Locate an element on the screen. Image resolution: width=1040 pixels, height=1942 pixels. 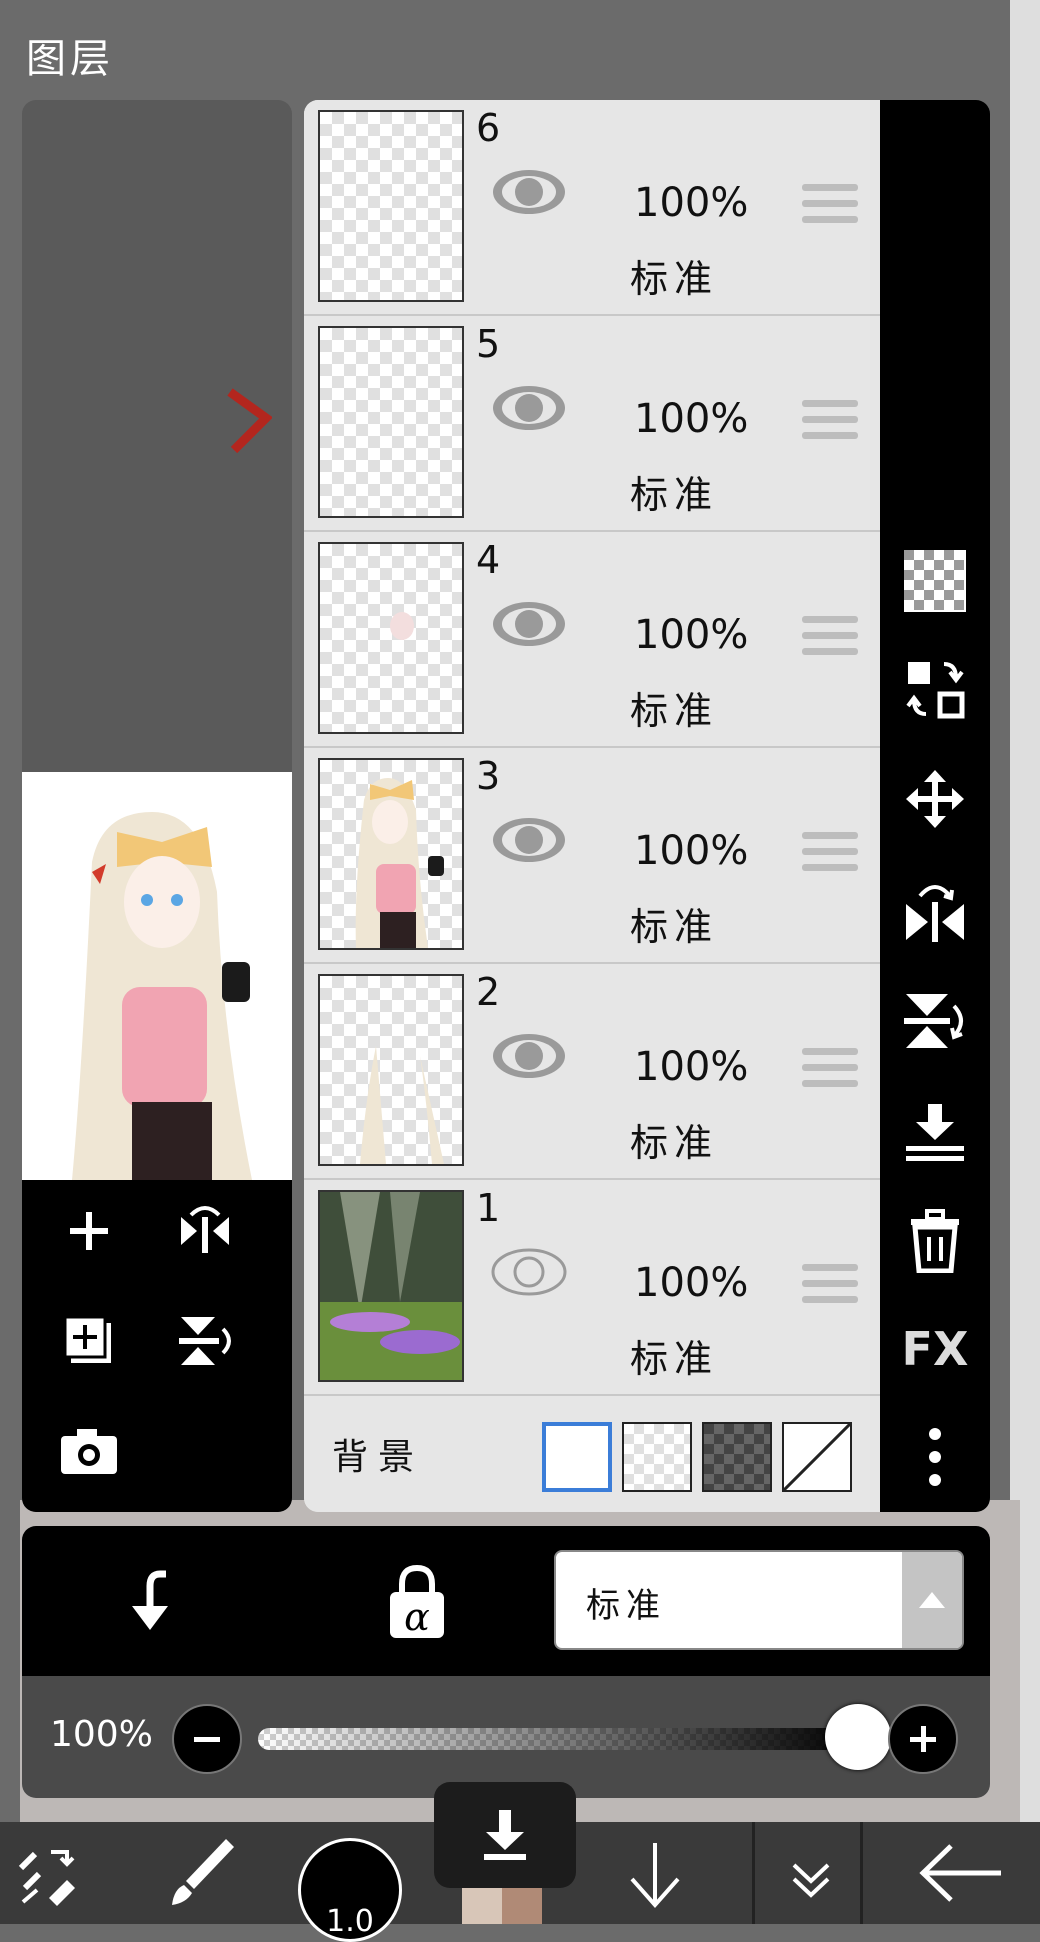
transparency-checker-icon is located at coordinates (935, 581).